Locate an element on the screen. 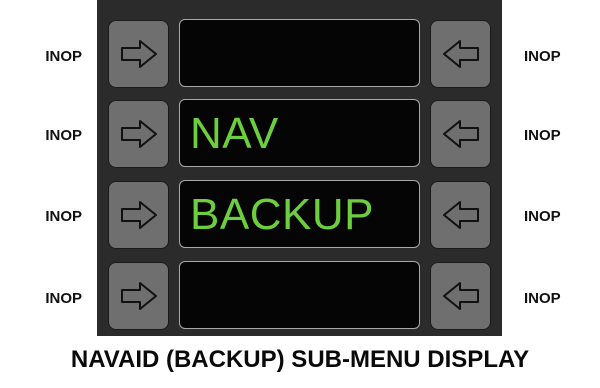 The height and width of the screenshot is (388, 600). right-label-2: INOP is located at coordinates (542, 135).